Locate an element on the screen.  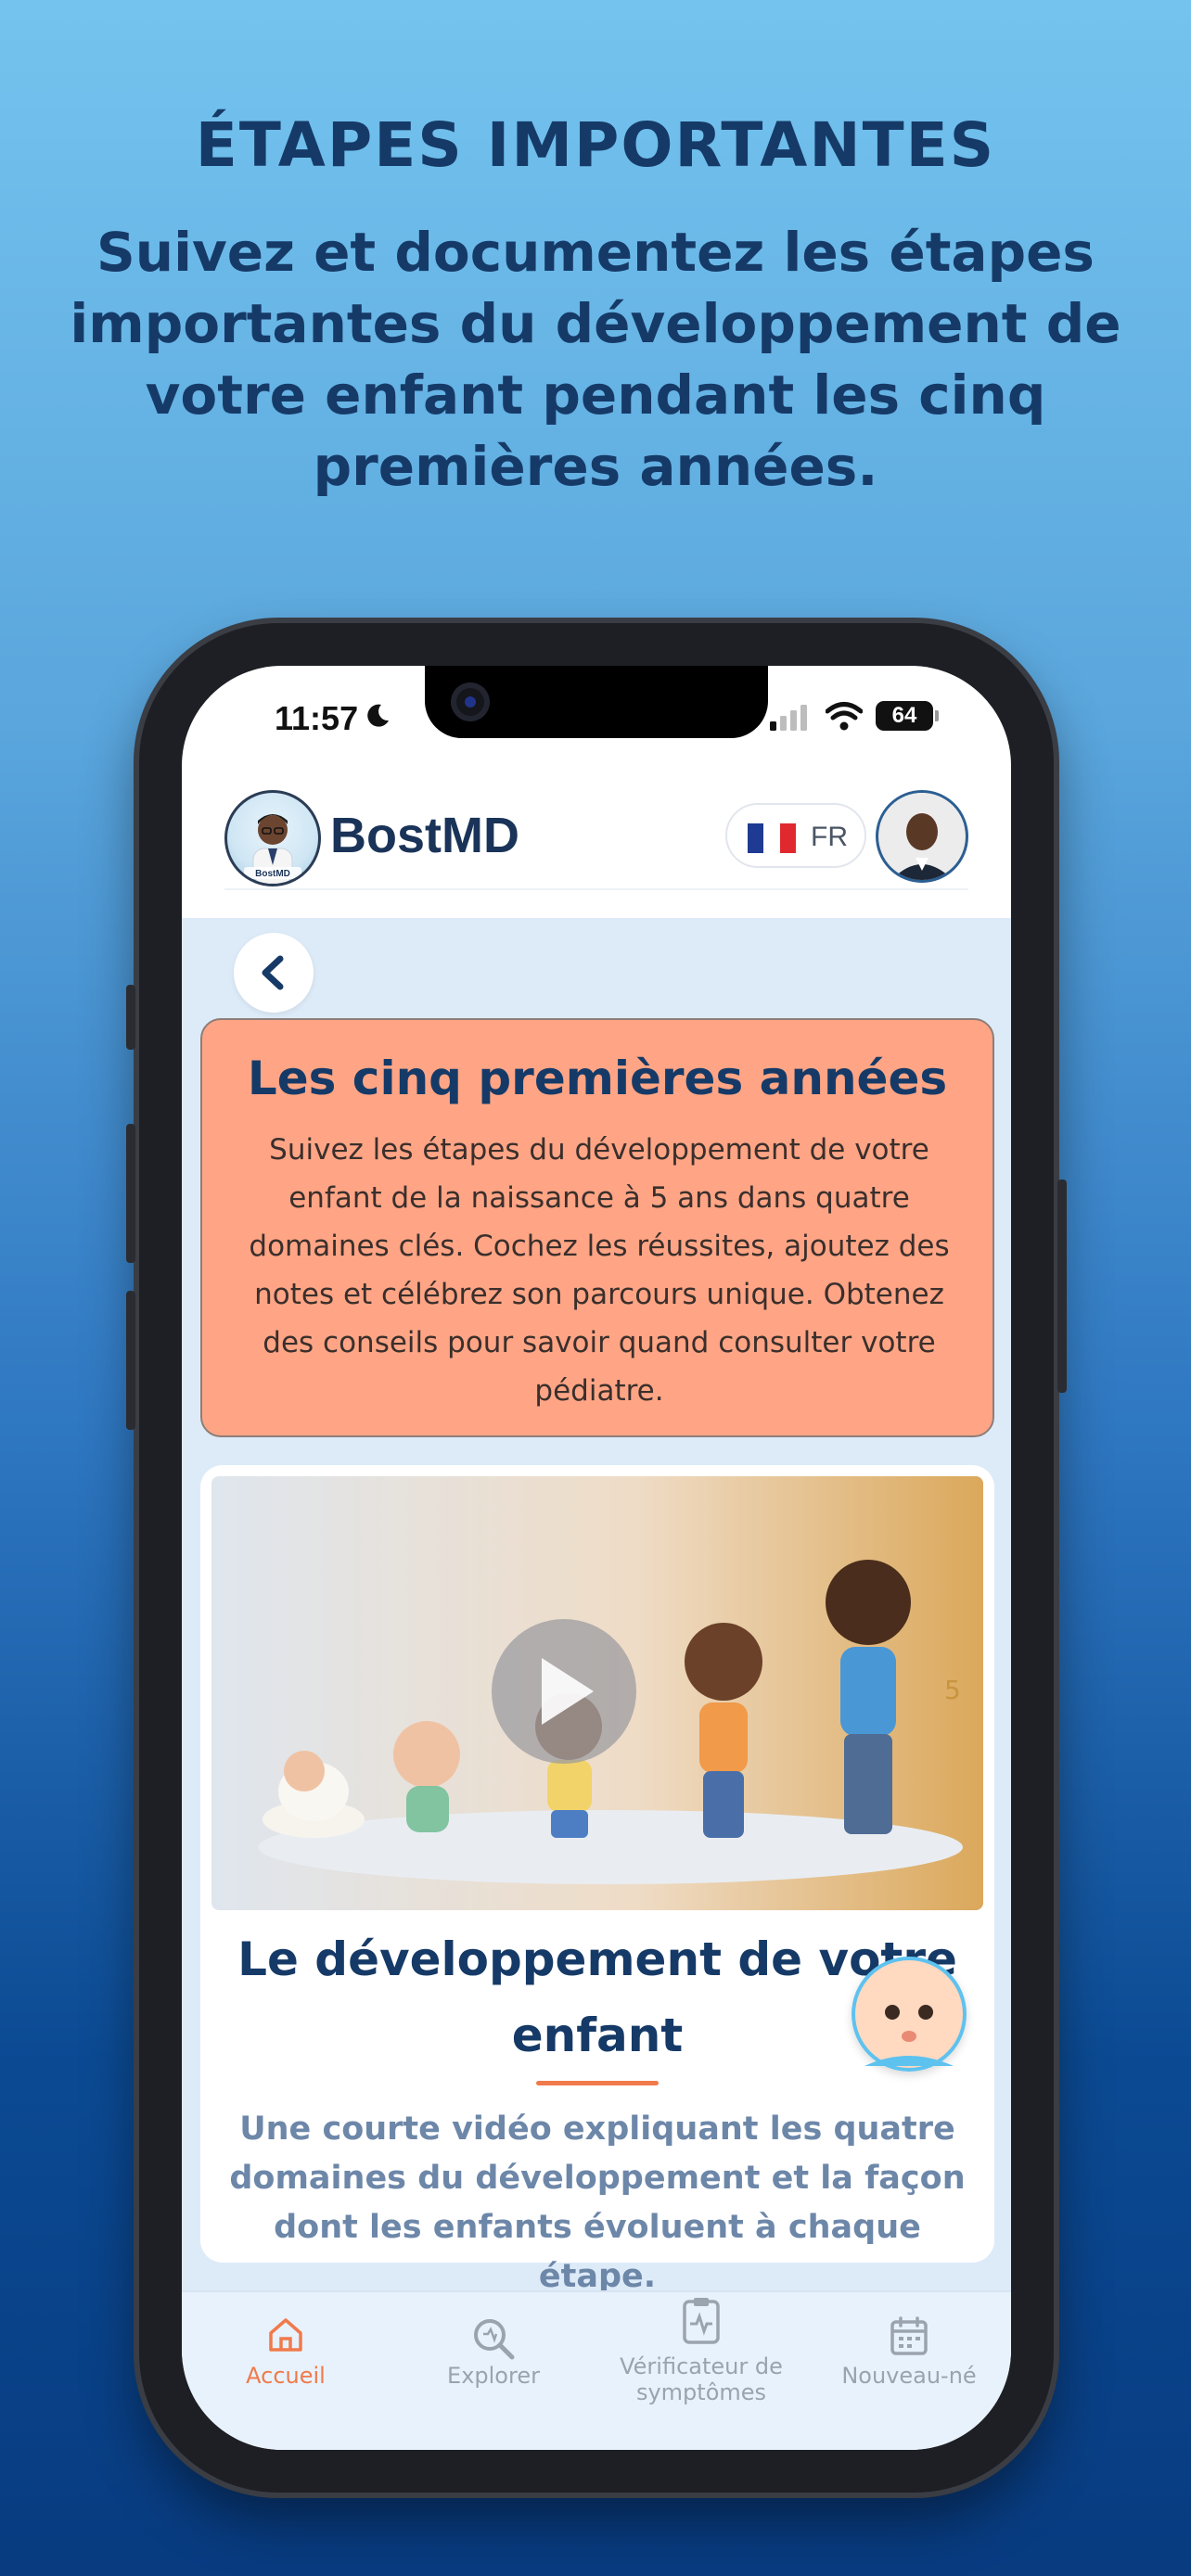
status-time: 11:57 is located at coordinates (317, 718).